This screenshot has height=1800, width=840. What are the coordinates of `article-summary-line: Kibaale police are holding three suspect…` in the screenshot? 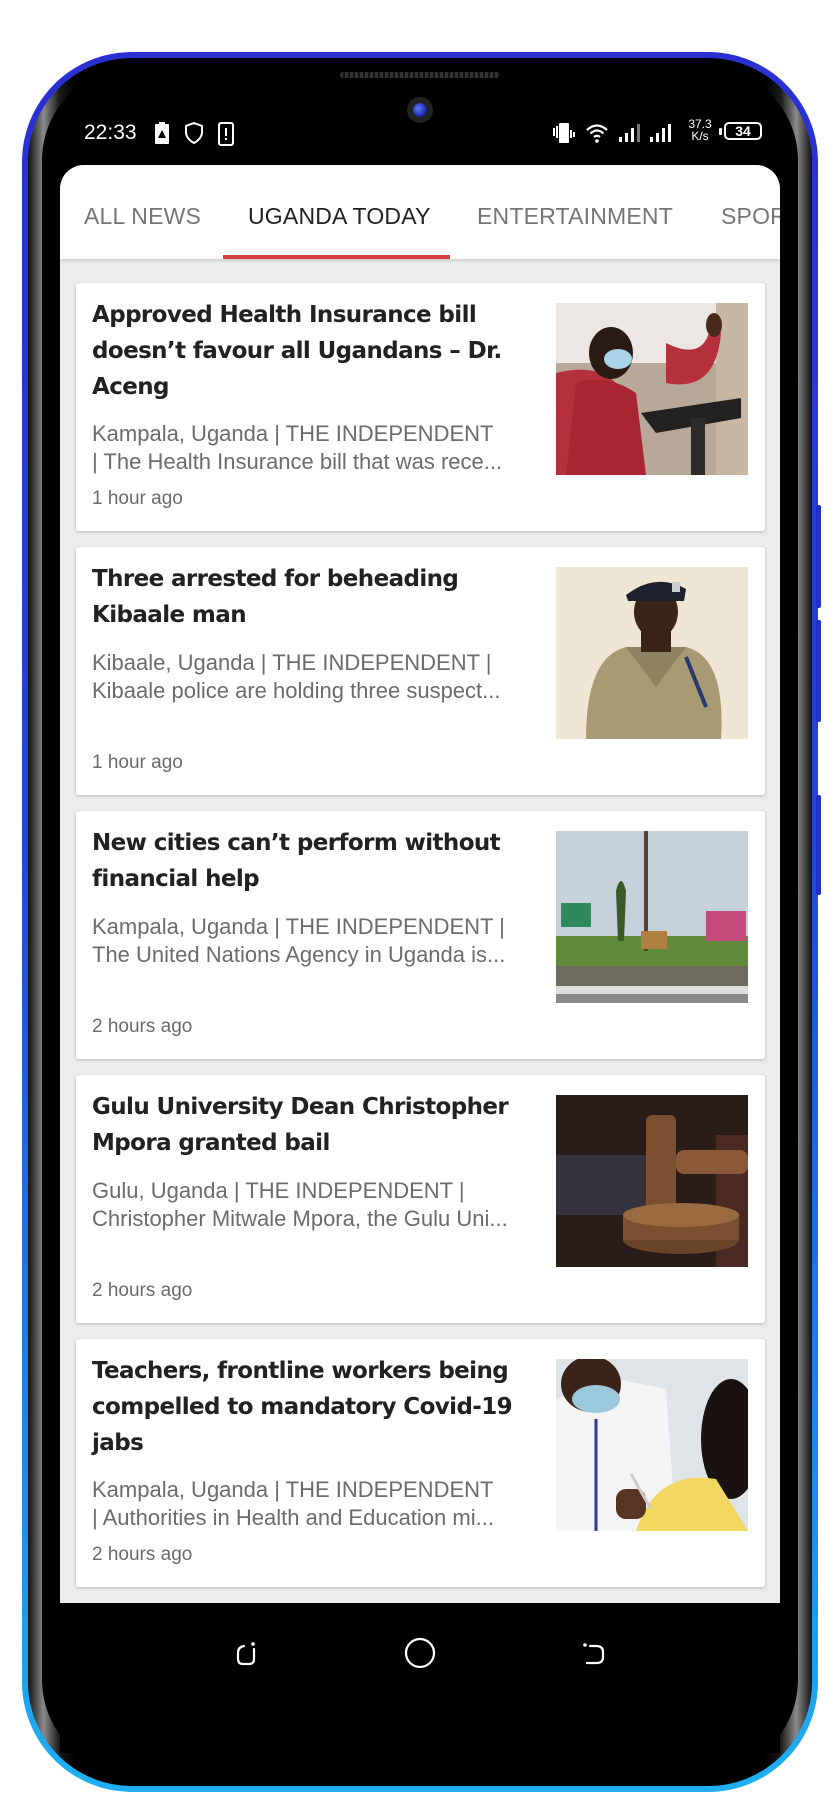 It's located at (296, 690).